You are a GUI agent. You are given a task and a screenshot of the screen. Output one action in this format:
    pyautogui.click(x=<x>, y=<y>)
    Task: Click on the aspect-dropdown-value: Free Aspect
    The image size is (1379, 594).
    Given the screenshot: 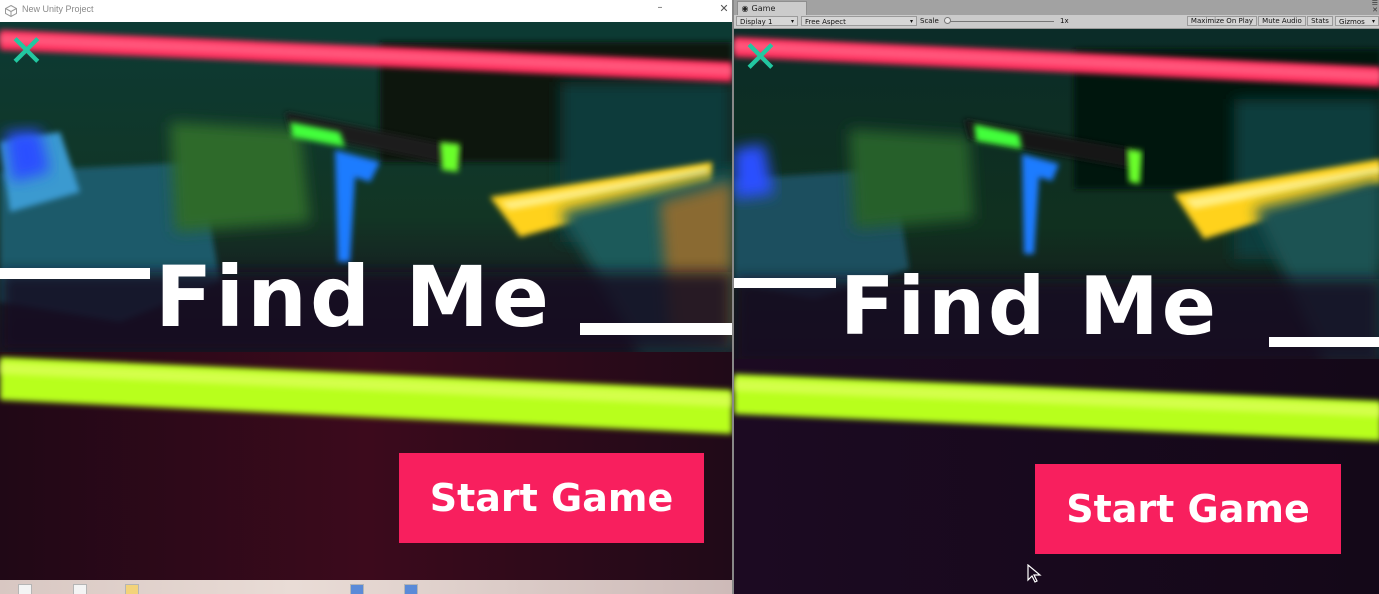 What is the action you would take?
    pyautogui.click(x=825, y=22)
    